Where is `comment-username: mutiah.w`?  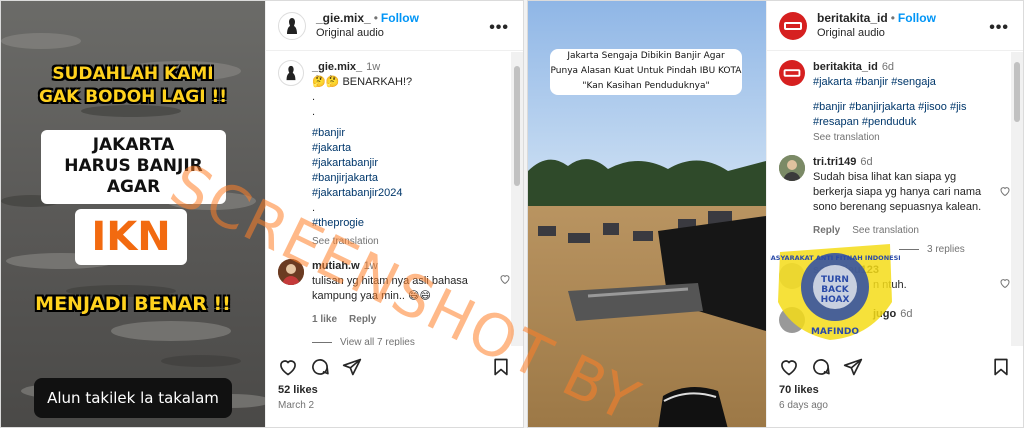
comment-username: mutiah.w is located at coordinates (336, 266).